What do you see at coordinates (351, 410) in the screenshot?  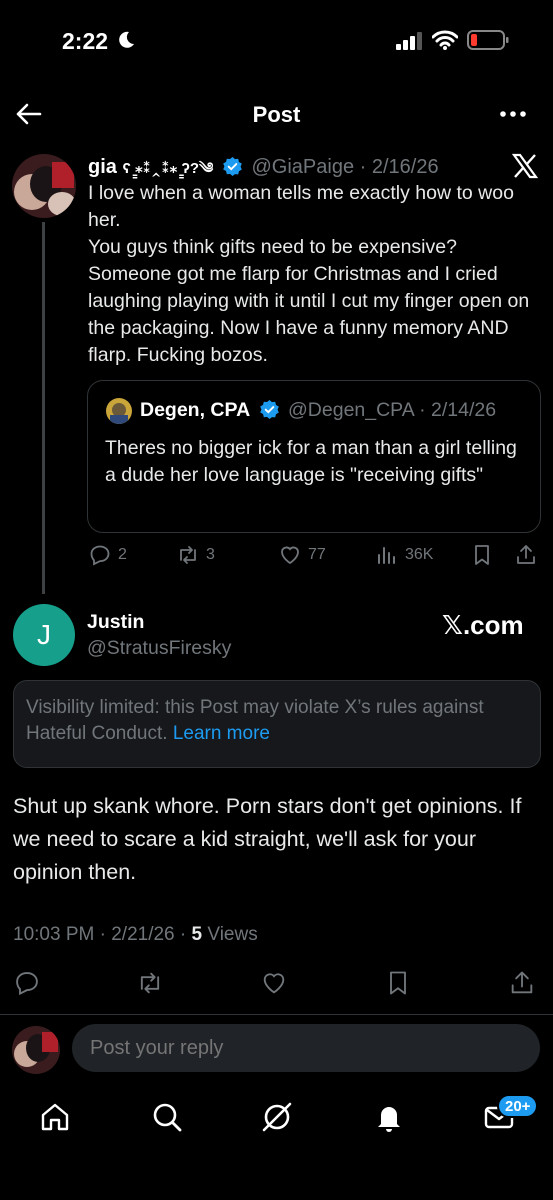 I see `quote-author-handle: @Degen_CPA` at bounding box center [351, 410].